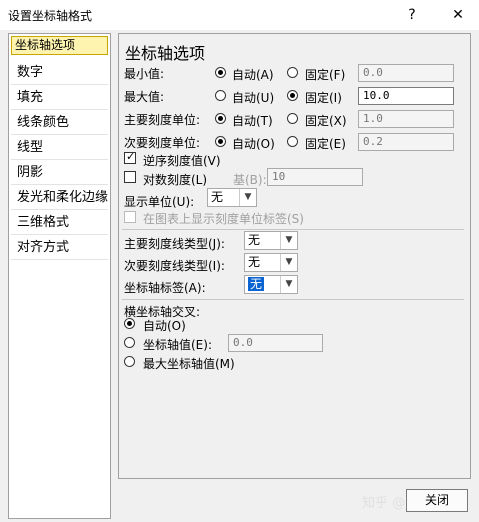  What do you see at coordinates (406, 142) in the screenshot?
I see `minor-unit-value-field: 0.2` at bounding box center [406, 142].